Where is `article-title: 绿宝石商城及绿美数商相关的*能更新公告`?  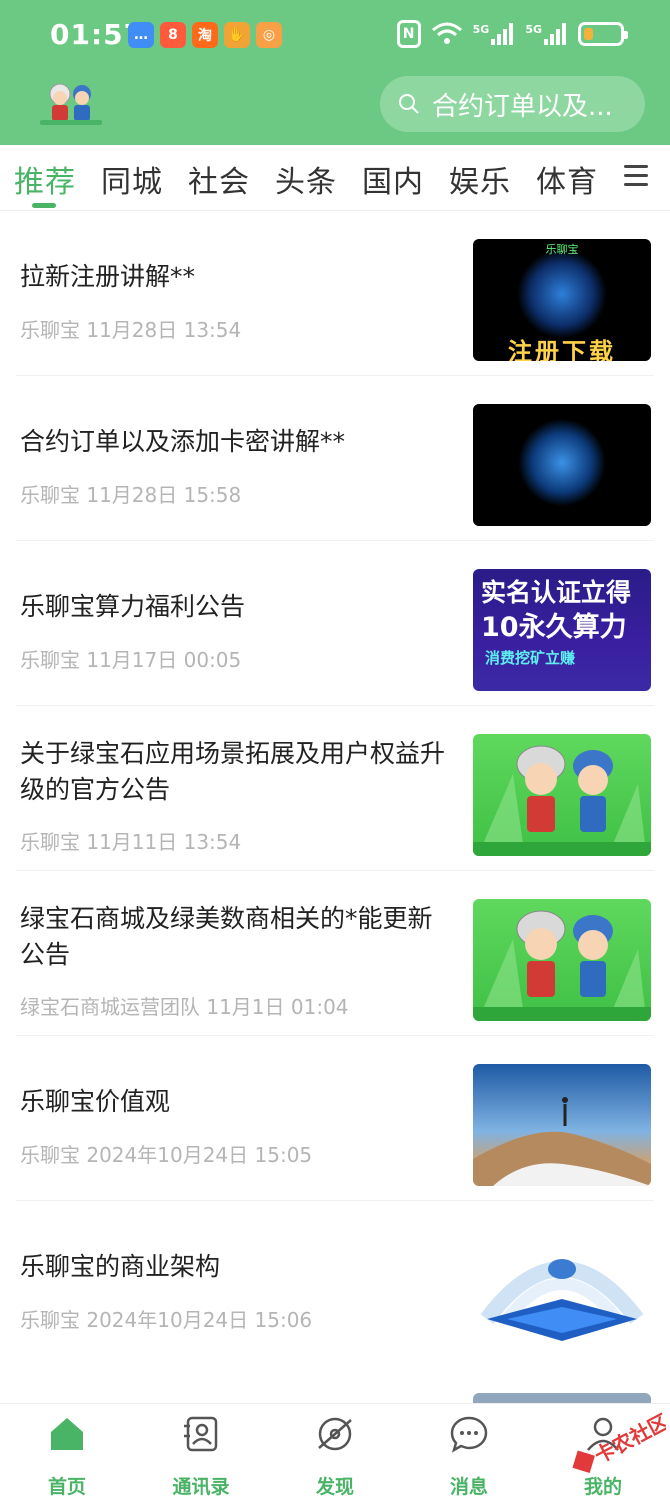
article-title: 绿宝石商城及绿美数商相关的*能更新公告 is located at coordinates (226, 936).